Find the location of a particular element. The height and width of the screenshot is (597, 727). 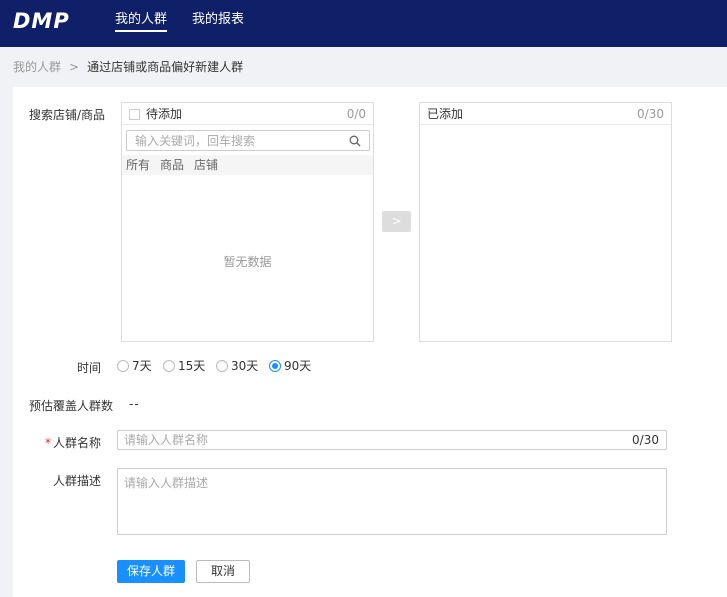

target-list-count: 0/30 is located at coordinates (650, 114).